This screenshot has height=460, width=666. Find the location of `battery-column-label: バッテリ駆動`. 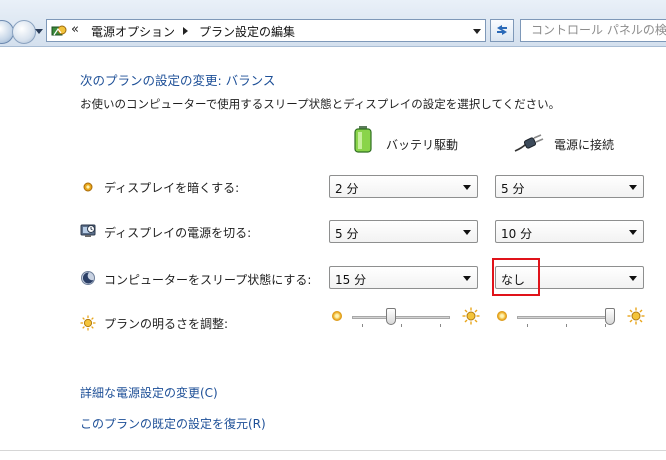

battery-column-label: バッテリ駆動 is located at coordinates (422, 145).